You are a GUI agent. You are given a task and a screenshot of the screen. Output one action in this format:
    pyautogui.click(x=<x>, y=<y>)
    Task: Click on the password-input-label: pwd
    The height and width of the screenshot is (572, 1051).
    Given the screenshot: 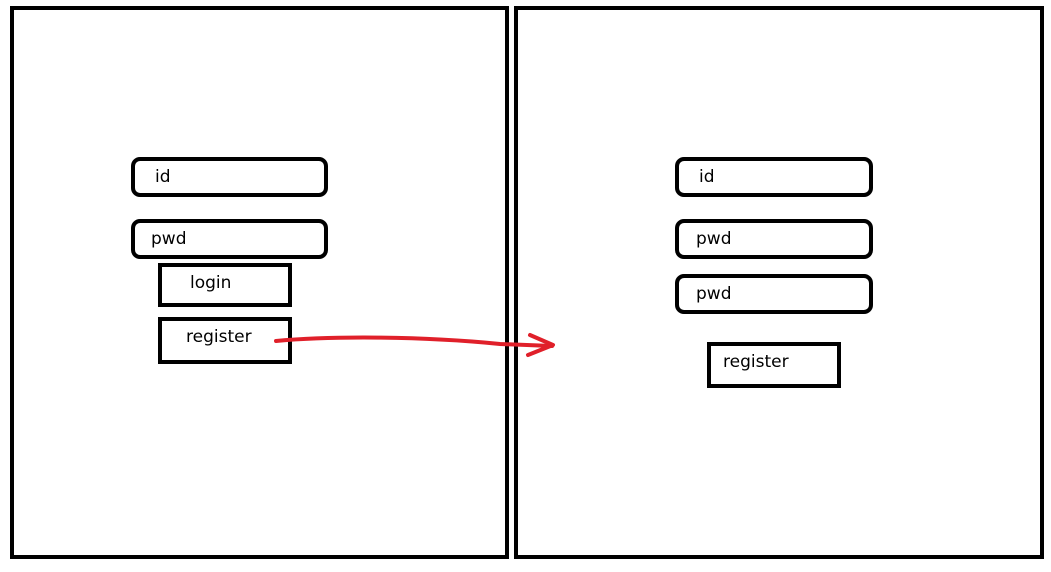 What is the action you would take?
    pyautogui.click(x=169, y=239)
    